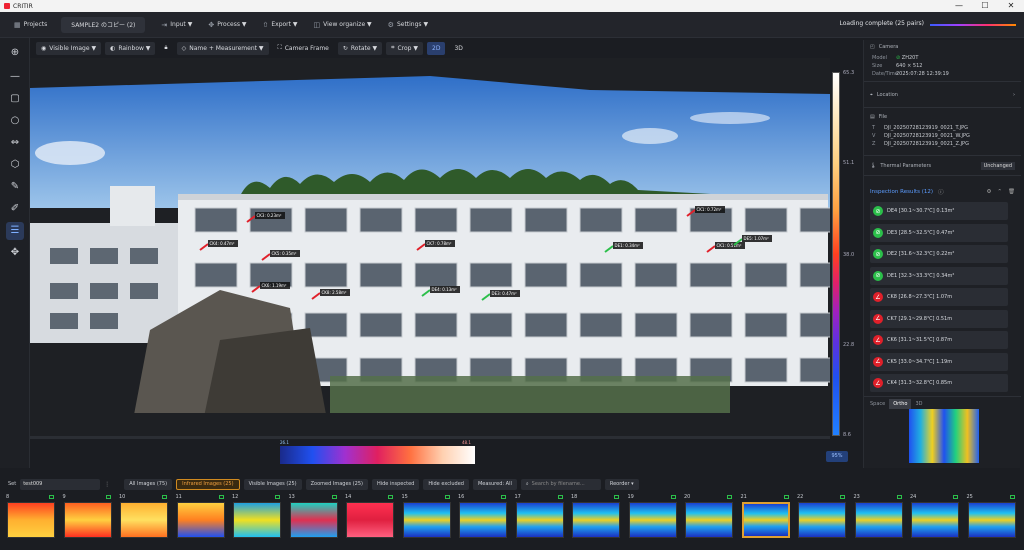 The image size is (1024, 550). Describe the element at coordinates (107, 484) in the screenshot. I see `more-icon: ⋮` at that location.